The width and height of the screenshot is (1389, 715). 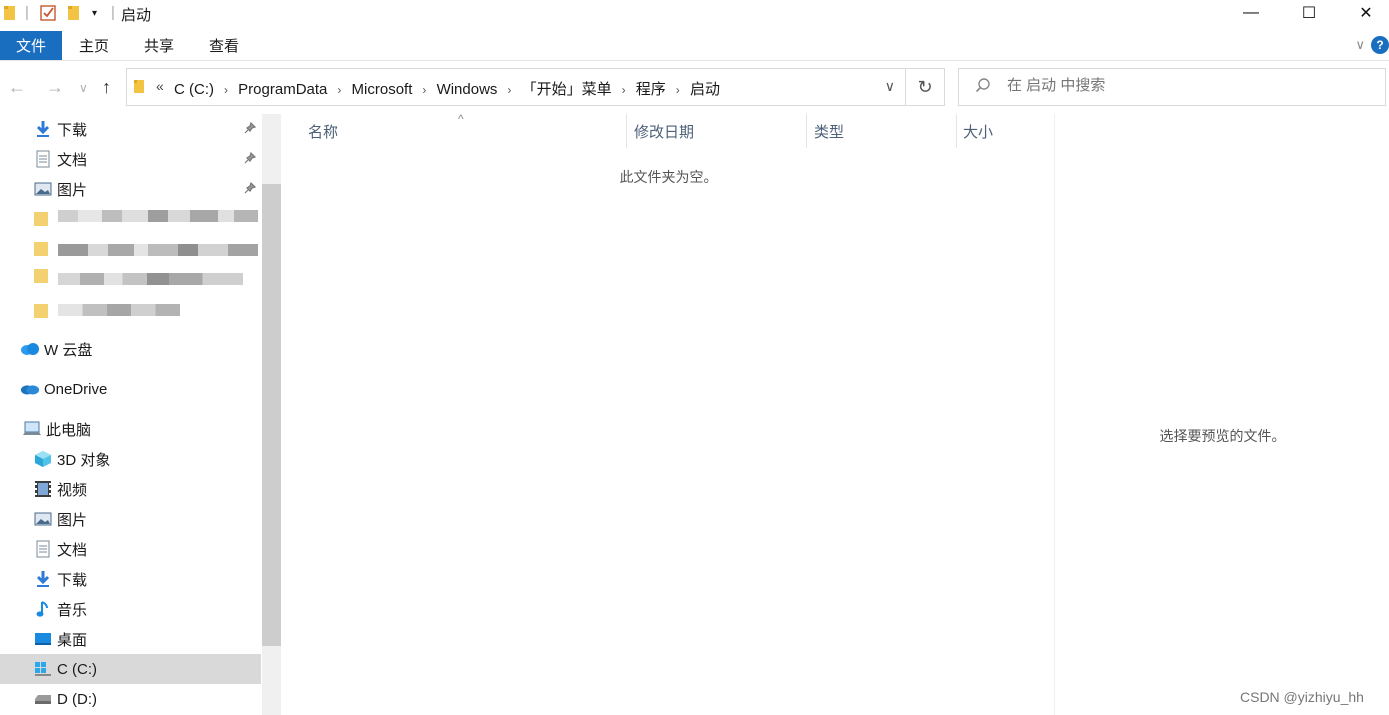 What do you see at coordinates (224, 45) in the screenshot?
I see `tab-view: 查看` at bounding box center [224, 45].